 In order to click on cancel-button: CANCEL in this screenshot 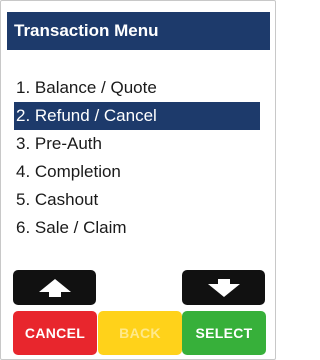, I will do `click(55, 333)`.